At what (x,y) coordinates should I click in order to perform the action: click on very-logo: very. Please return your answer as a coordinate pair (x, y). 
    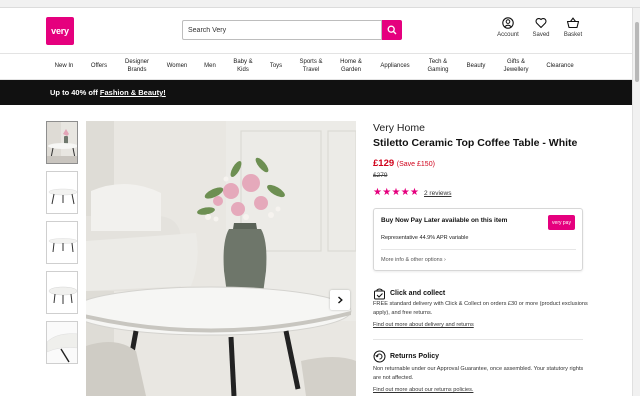
    Looking at the image, I should click on (60, 31).